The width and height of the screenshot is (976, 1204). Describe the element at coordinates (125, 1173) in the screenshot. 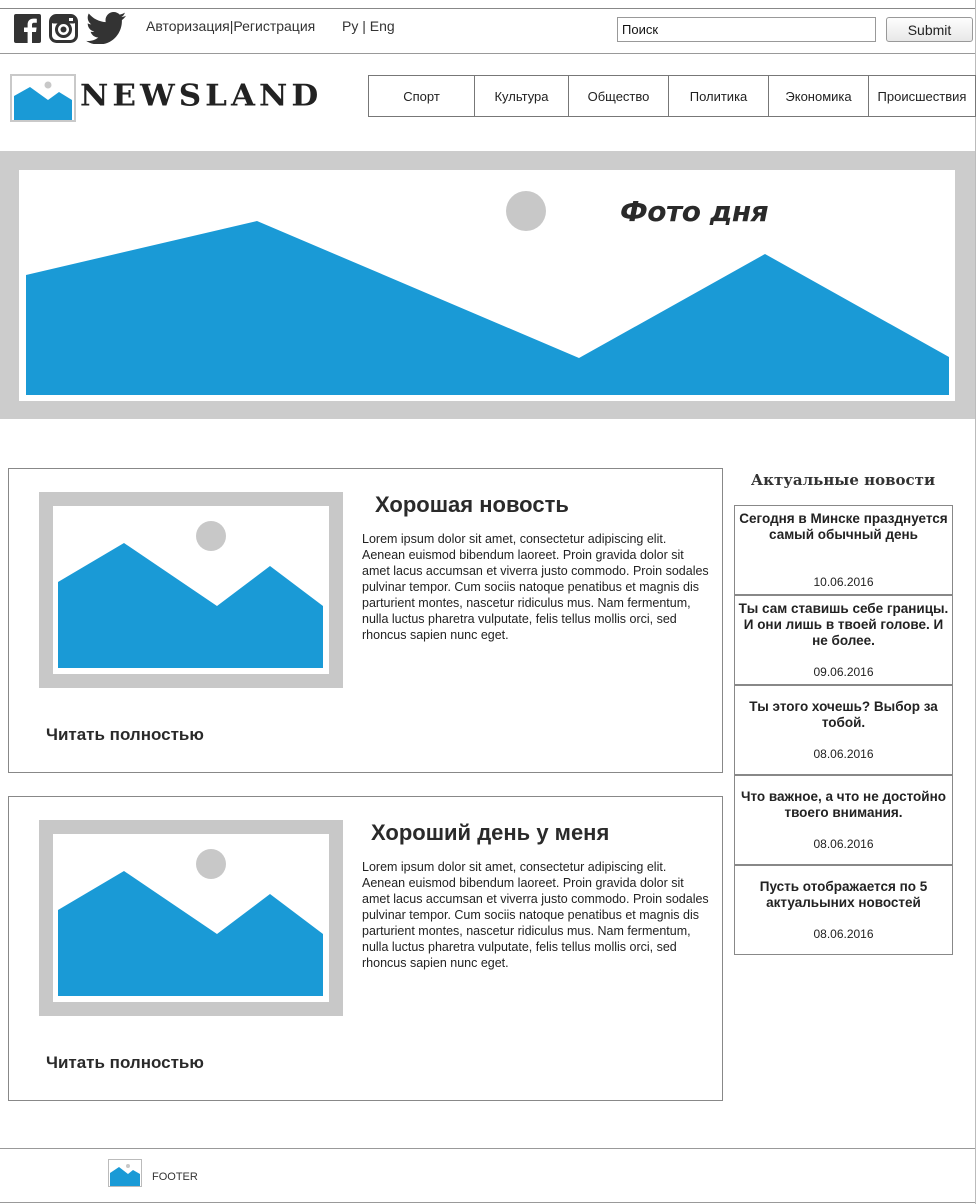

I see `footer-logo-icon` at that location.